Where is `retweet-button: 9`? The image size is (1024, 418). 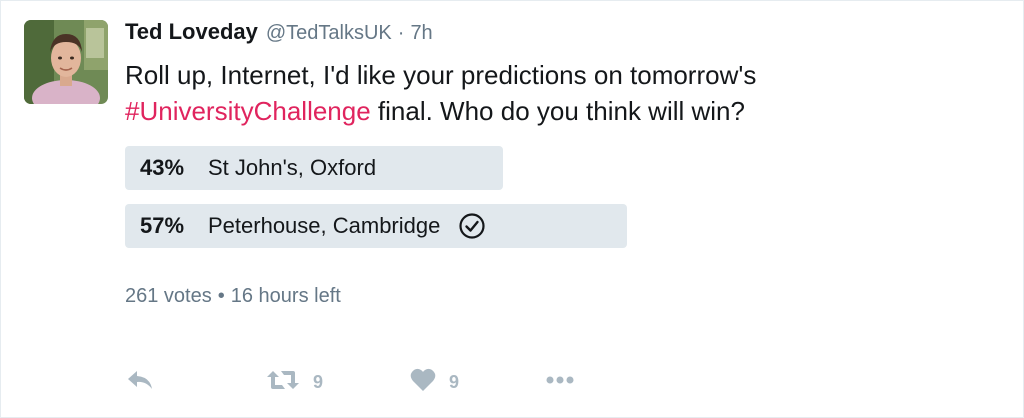 retweet-button: 9 is located at coordinates (294, 382).